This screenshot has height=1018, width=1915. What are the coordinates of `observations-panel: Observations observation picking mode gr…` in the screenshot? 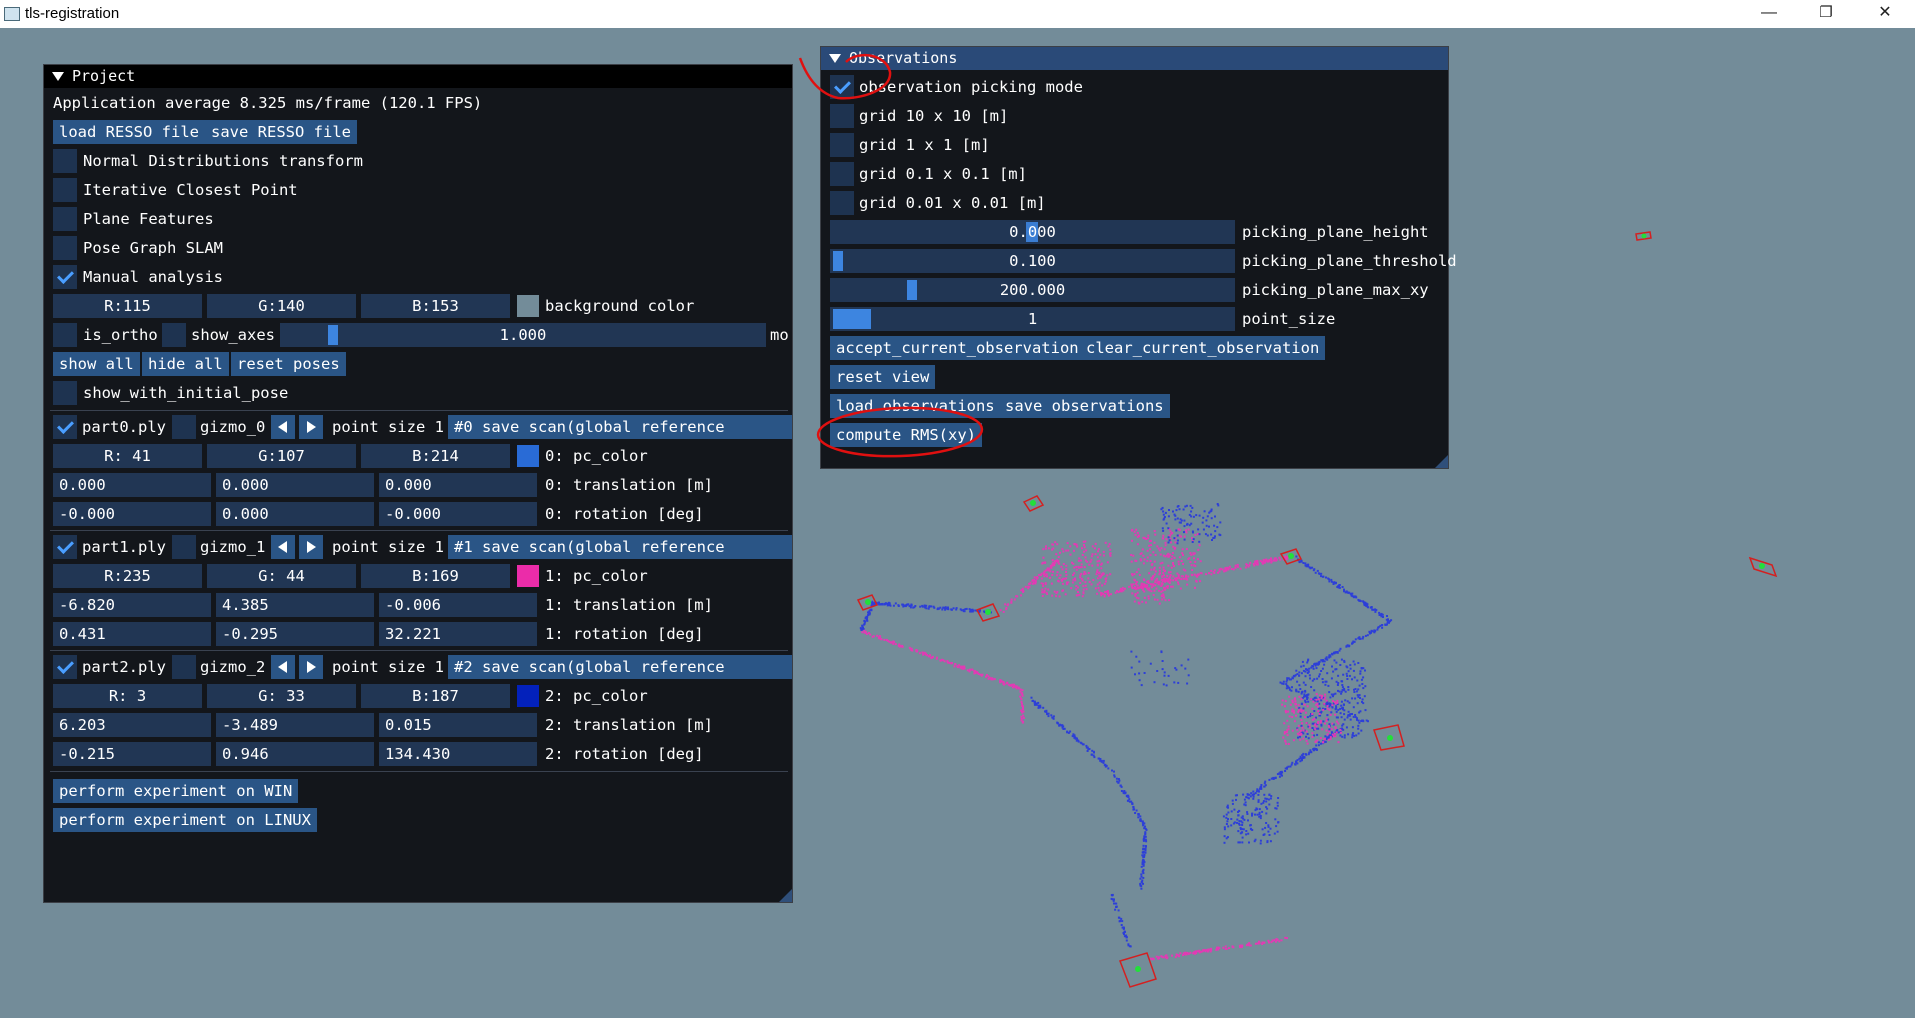 It's located at (1138, 257).